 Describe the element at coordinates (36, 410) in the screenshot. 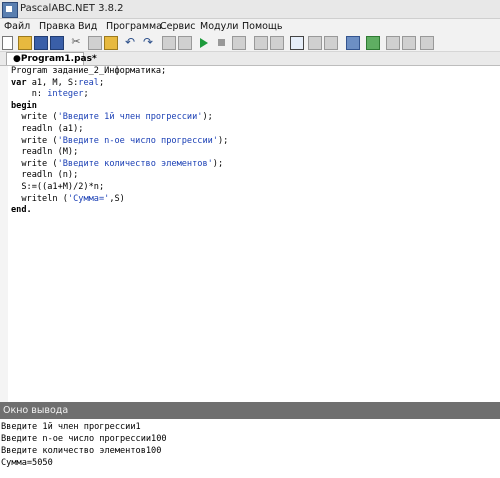

I see `output-window-title: Окно вывода` at that location.